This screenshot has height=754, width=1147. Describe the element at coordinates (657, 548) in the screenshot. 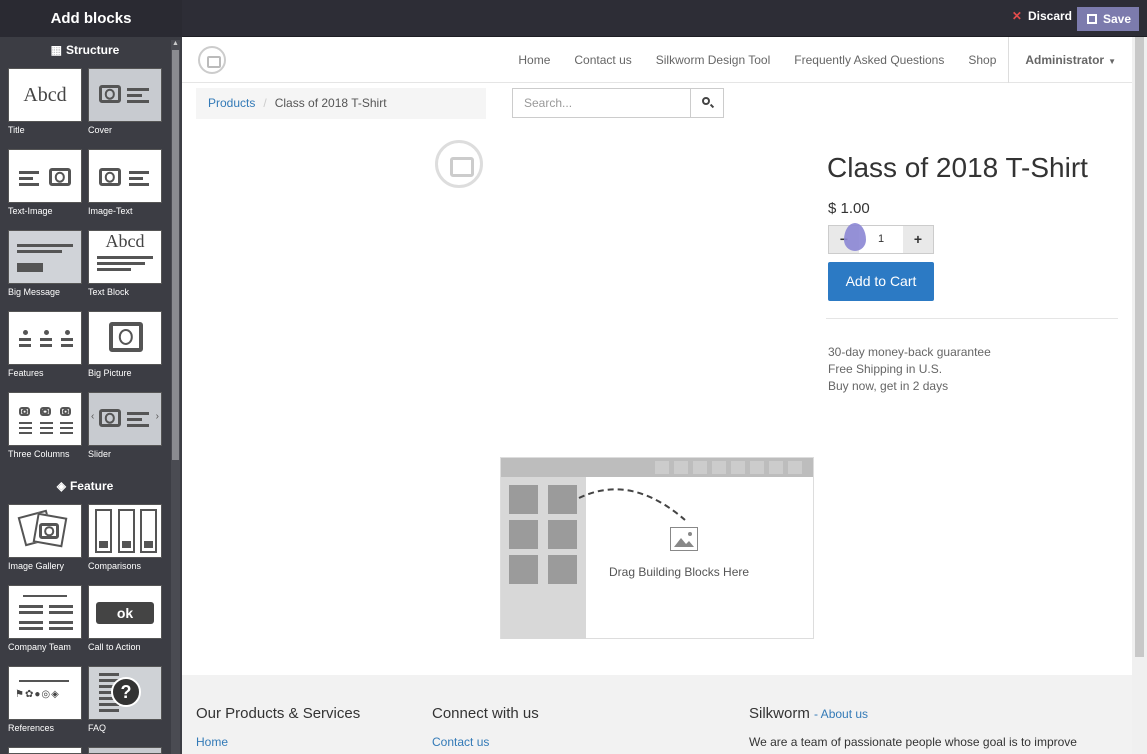

I see `drop-zone: Drag Building Blocks Here` at that location.